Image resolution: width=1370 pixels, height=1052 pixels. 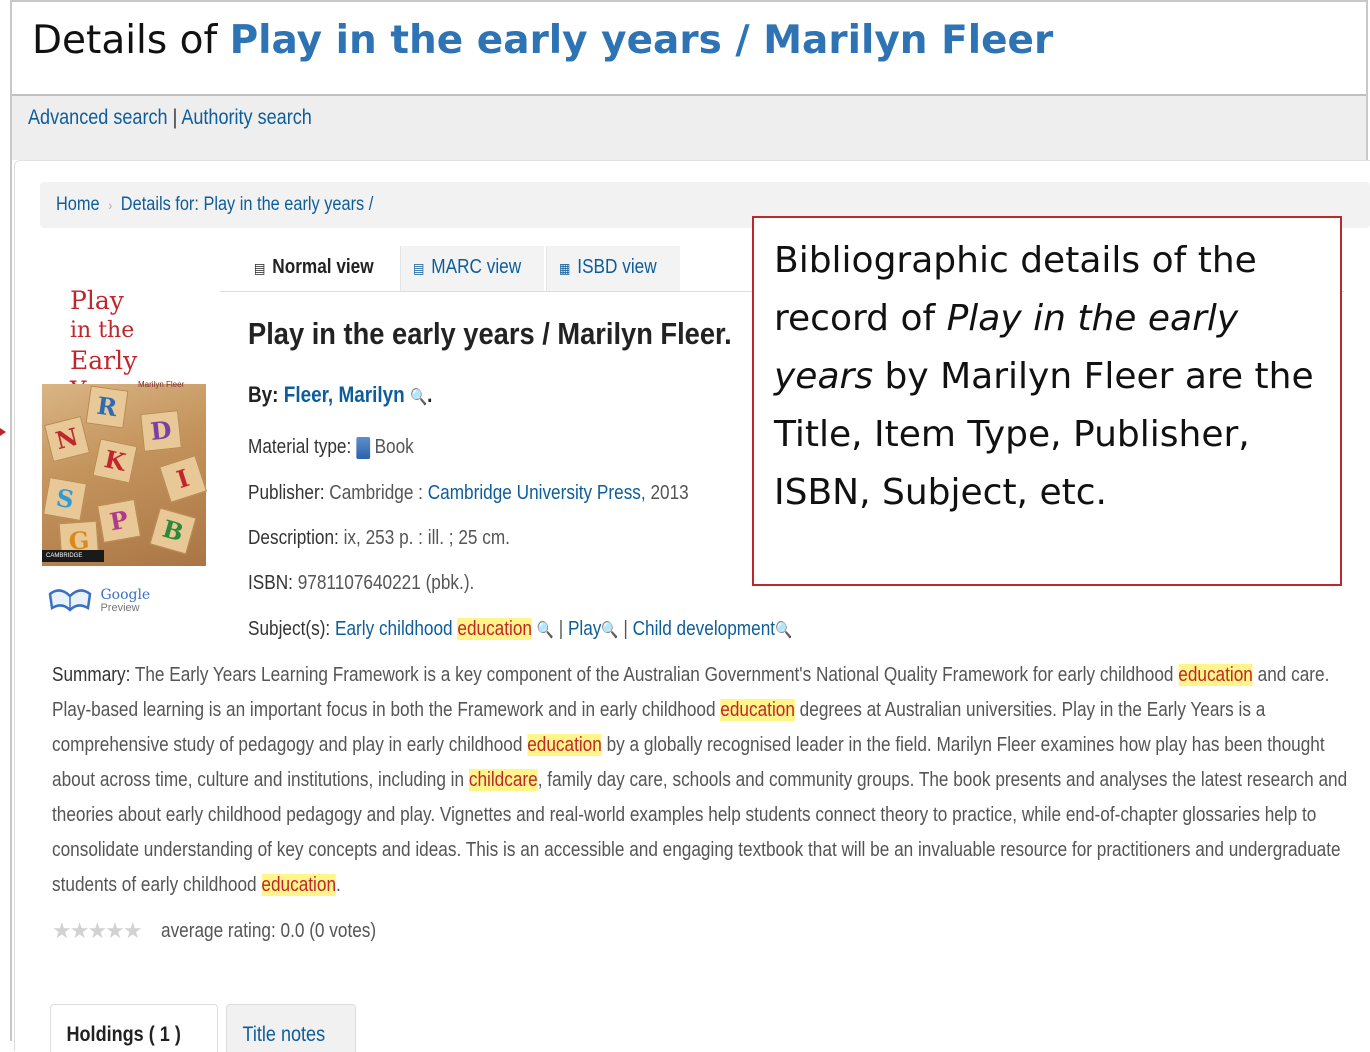 What do you see at coordinates (115, 461) in the screenshot?
I see `cover-block: K` at bounding box center [115, 461].